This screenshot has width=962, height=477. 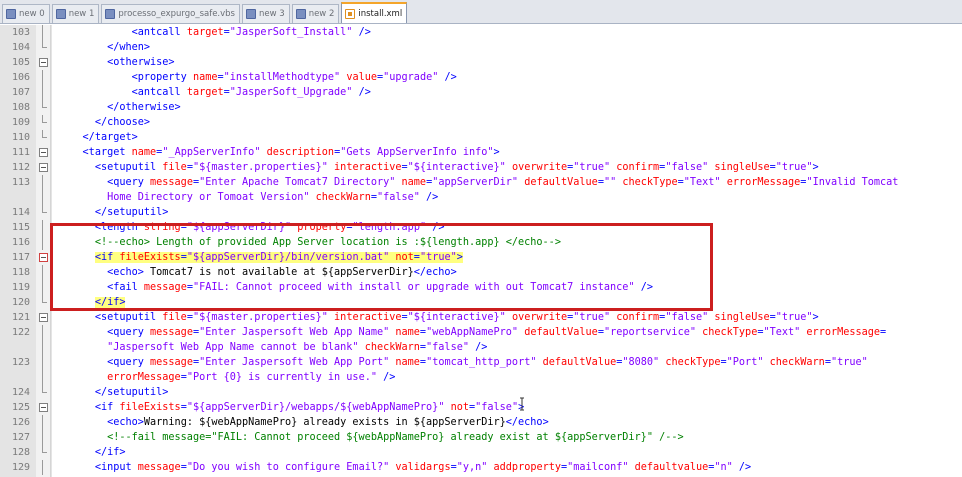 What do you see at coordinates (350, 13) in the screenshot?
I see `xml-file-icon` at bounding box center [350, 13].